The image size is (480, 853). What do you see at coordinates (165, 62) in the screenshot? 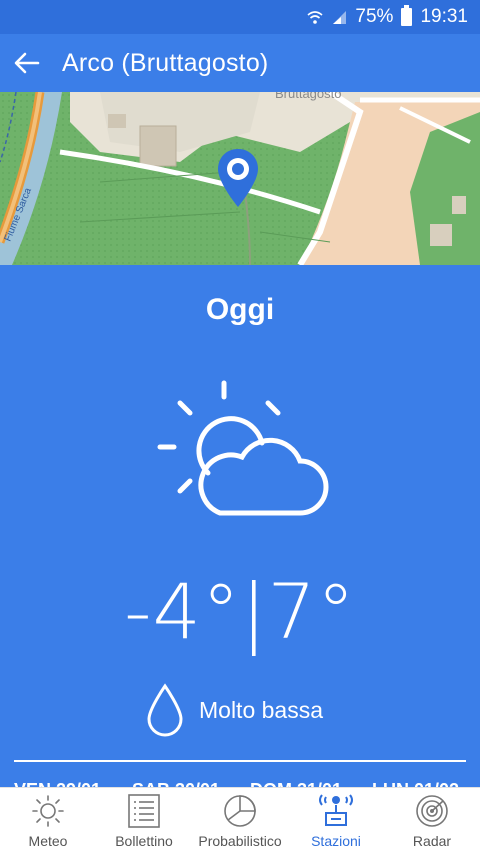
I see `page-title: Arco (Bruttagosto)` at bounding box center [165, 62].